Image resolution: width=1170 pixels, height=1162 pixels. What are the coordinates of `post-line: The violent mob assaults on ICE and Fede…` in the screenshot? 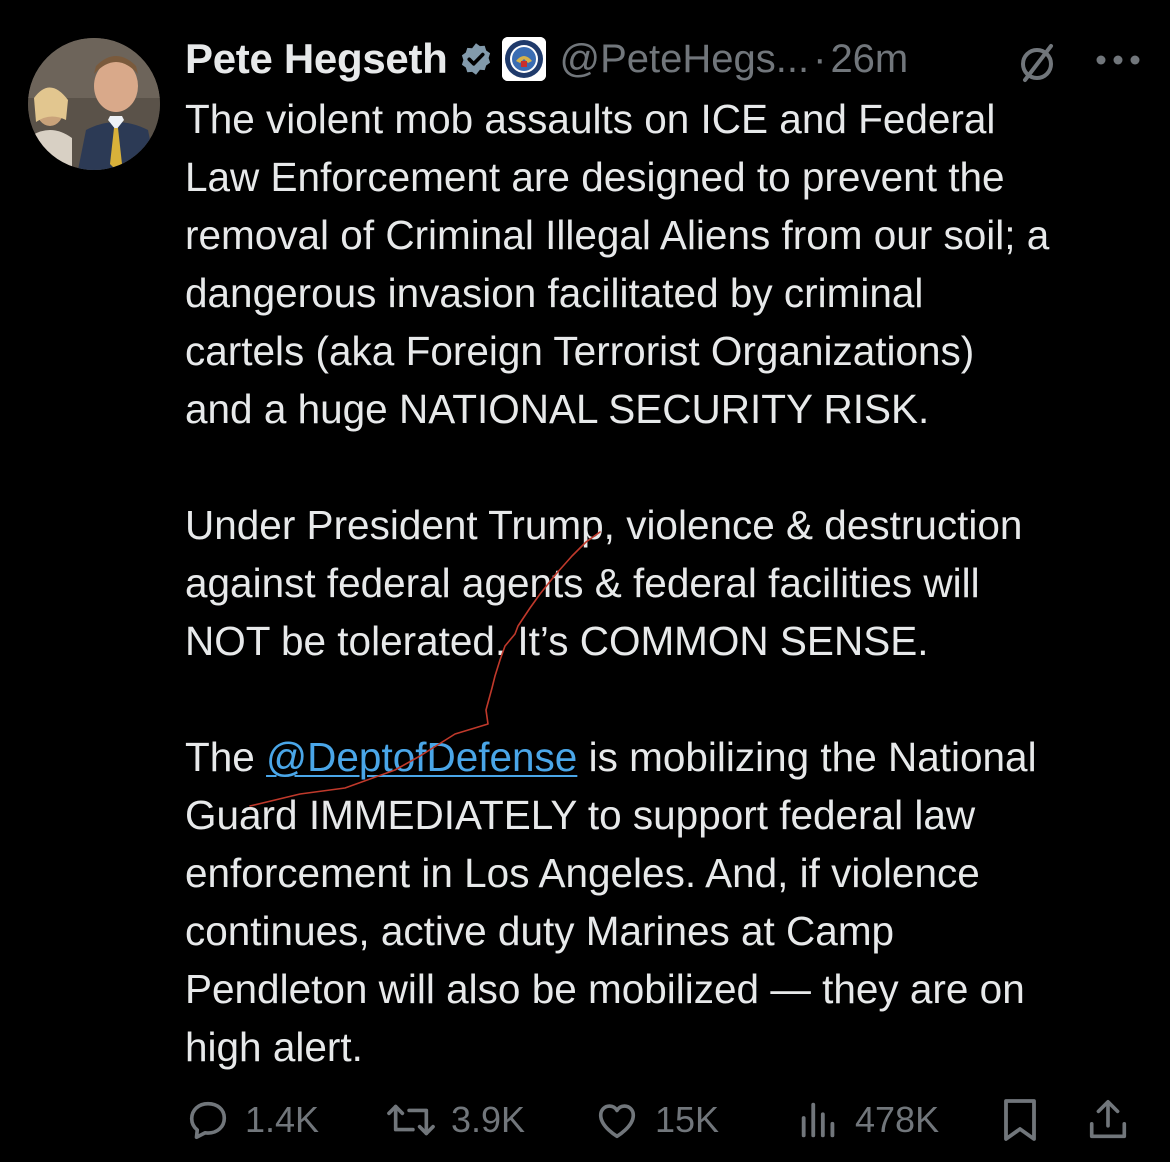 It's located at (590, 119).